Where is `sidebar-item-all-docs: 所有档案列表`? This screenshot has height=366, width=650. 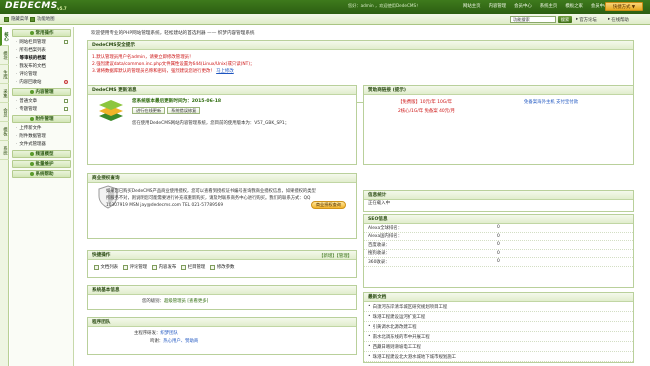 sidebar-item-all-docs: 所有档案列表 is located at coordinates (41, 50).